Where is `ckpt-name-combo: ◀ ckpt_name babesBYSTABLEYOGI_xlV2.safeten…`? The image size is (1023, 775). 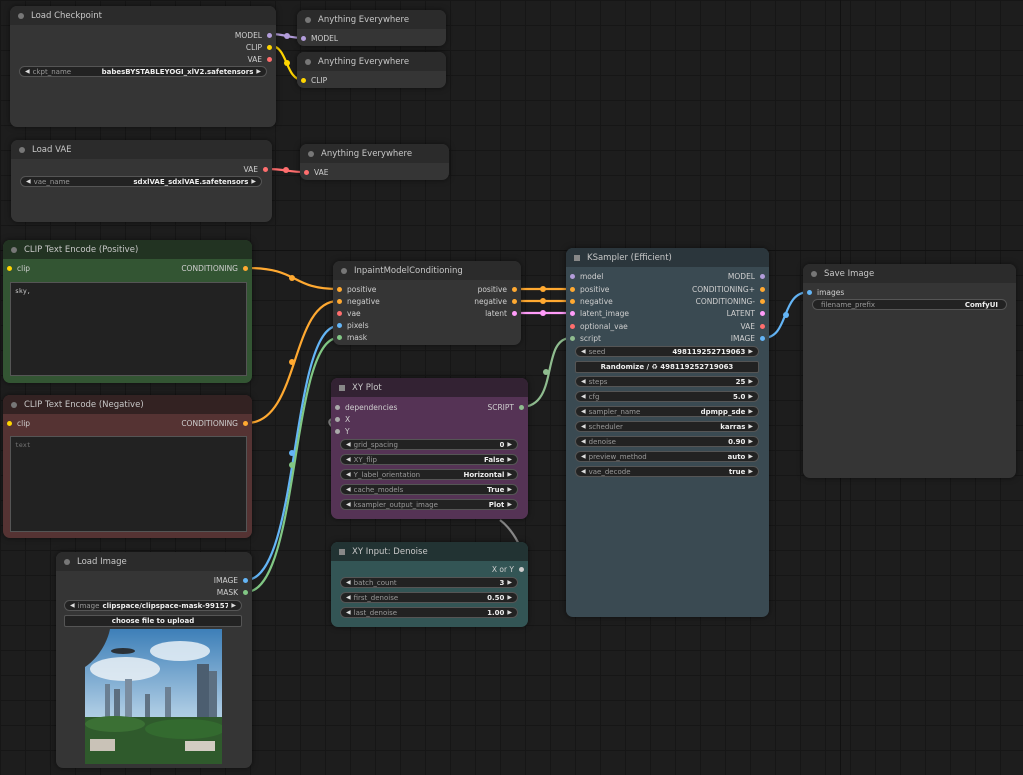
ckpt-name-combo: ◀ ckpt_name babesBYSTABLEYOGI_xlV2.safeten… is located at coordinates (143, 71).